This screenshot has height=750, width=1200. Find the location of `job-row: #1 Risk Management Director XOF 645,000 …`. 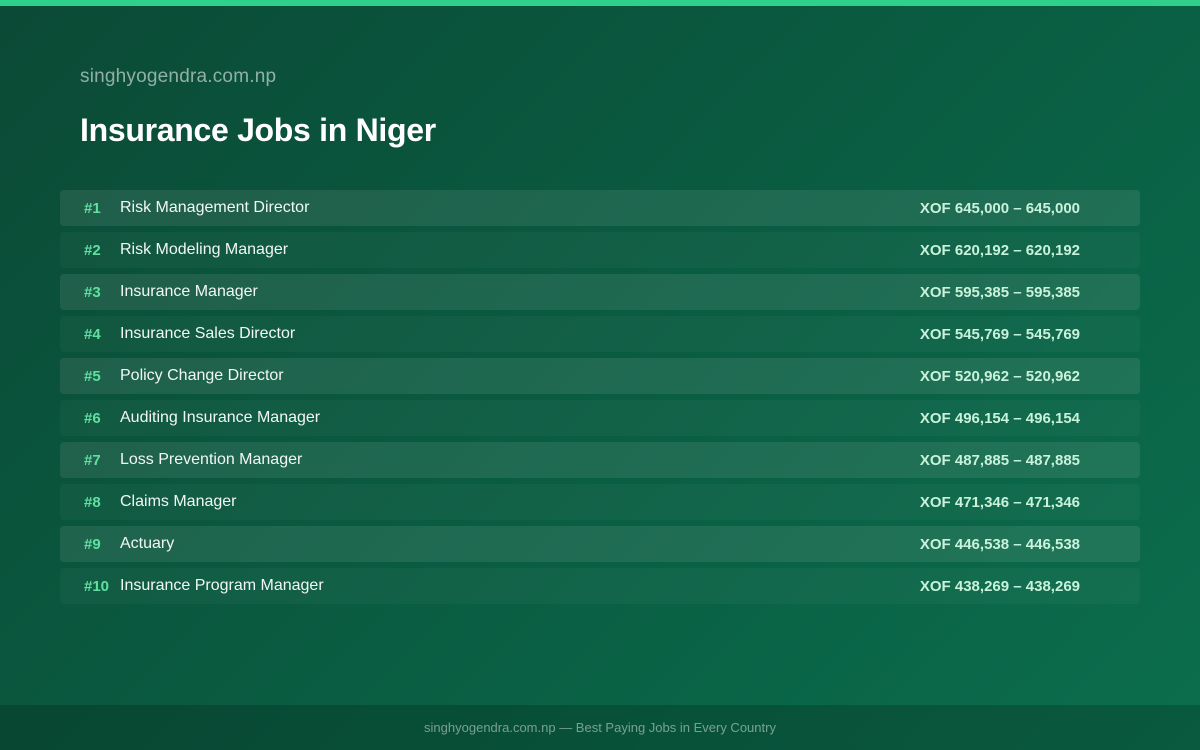

job-row: #1 Risk Management Director XOF 645,000 … is located at coordinates (600, 208).